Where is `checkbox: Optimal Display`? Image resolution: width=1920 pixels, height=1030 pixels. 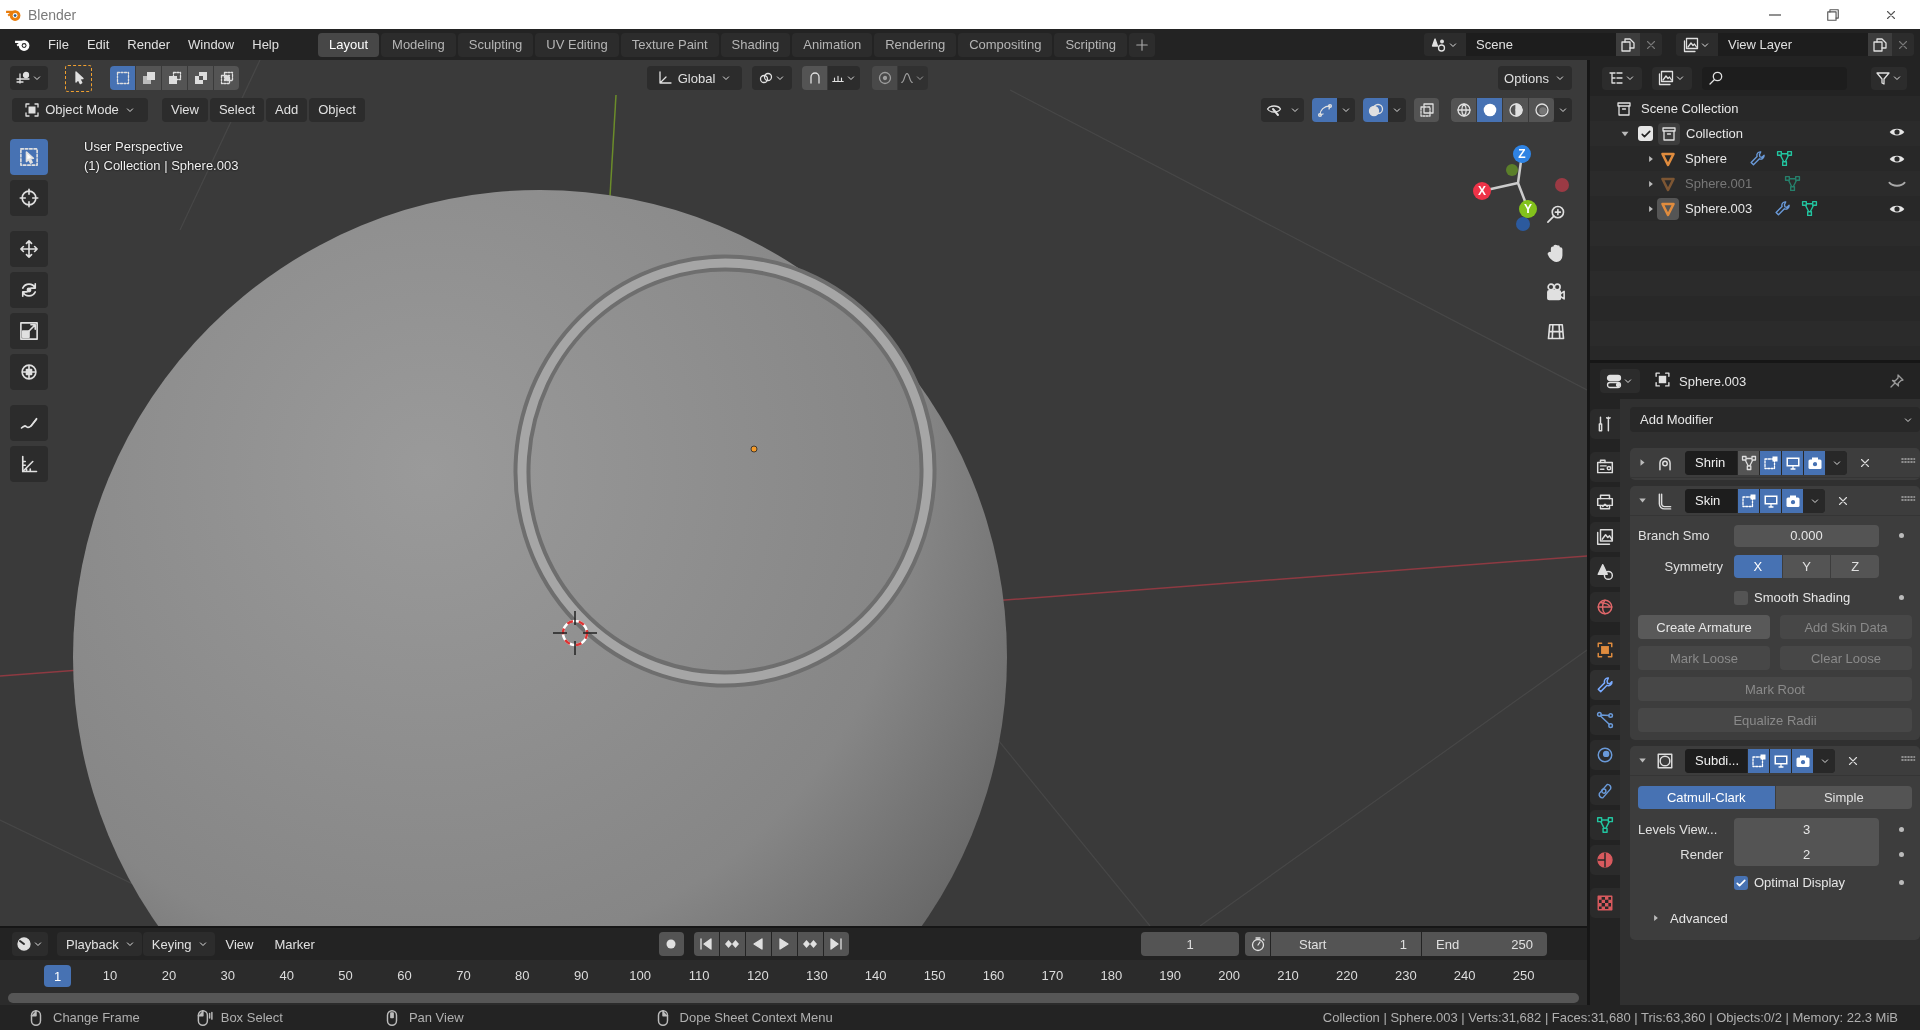 checkbox: Optimal Display is located at coordinates (1806, 882).